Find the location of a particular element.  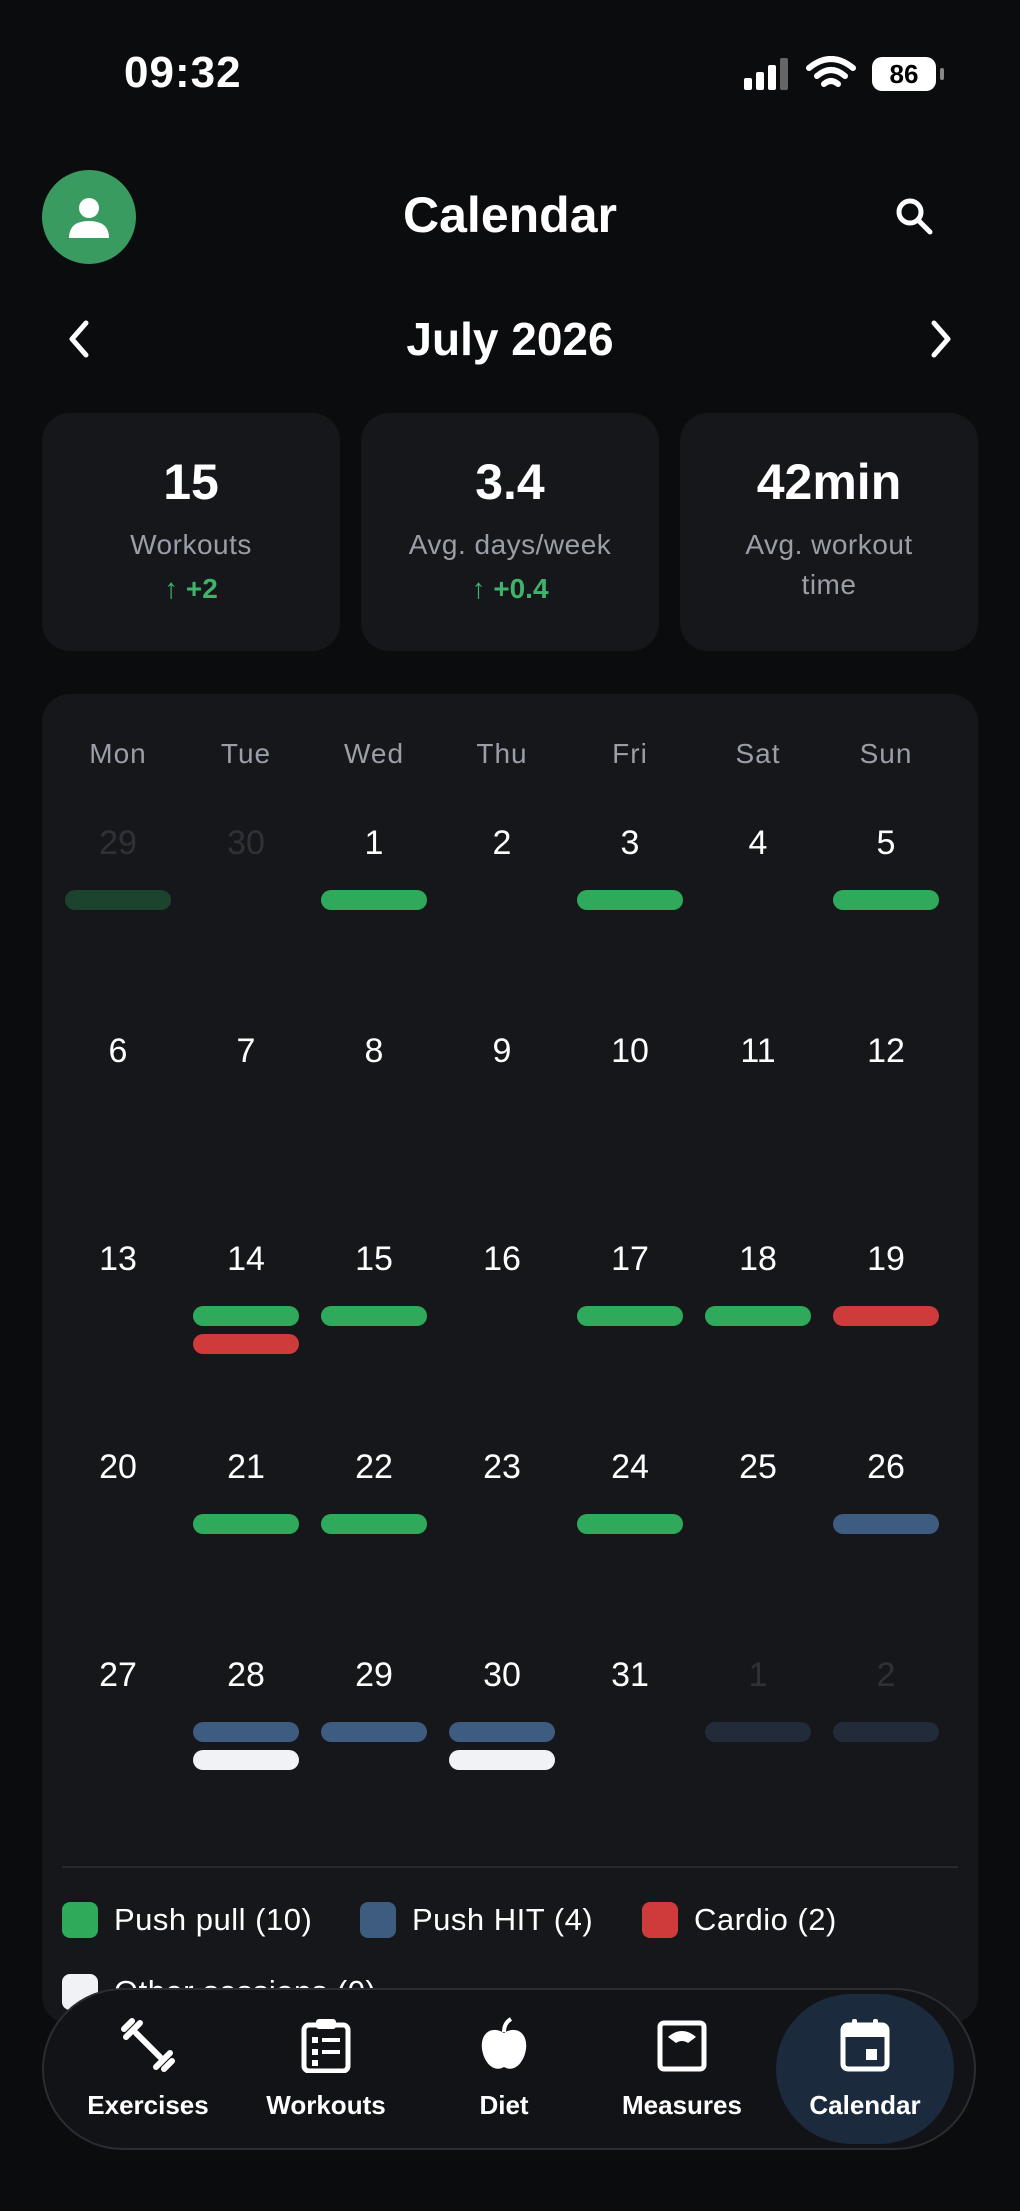

clipboard-list-icon is located at coordinates (326, 2047).